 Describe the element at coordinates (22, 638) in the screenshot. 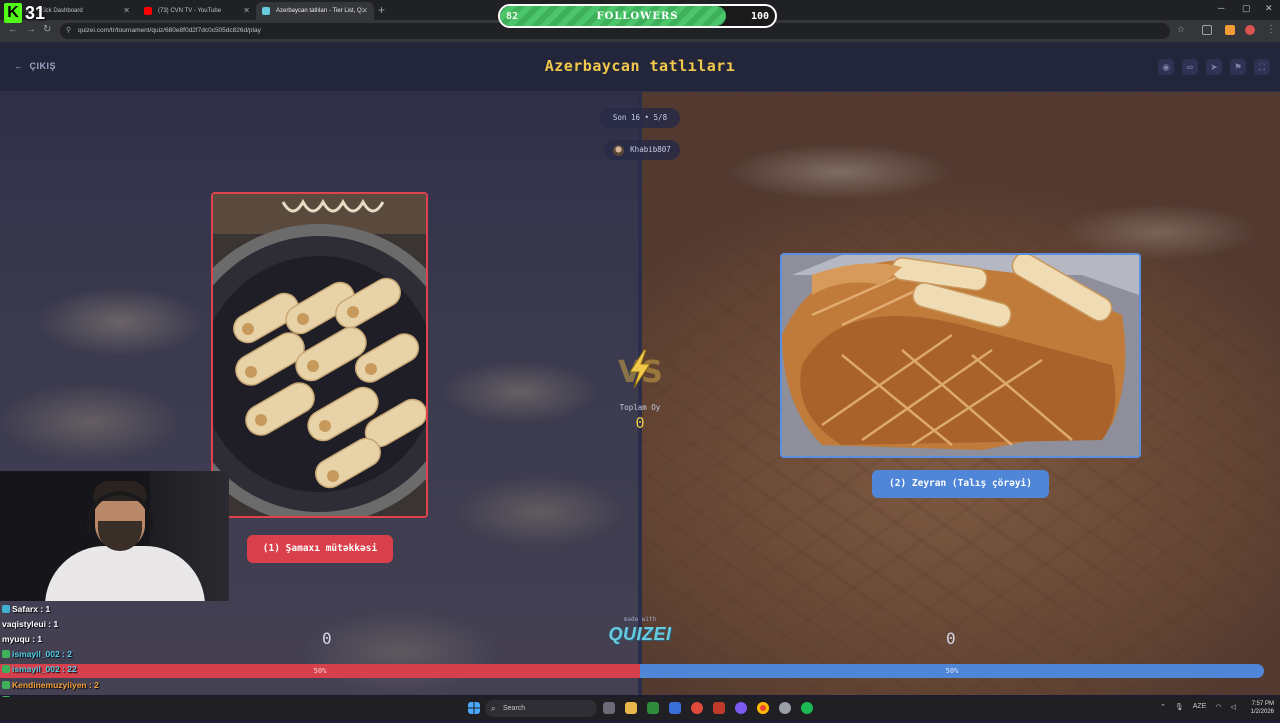

I see `chat-message-text: myuqu : 1` at that location.